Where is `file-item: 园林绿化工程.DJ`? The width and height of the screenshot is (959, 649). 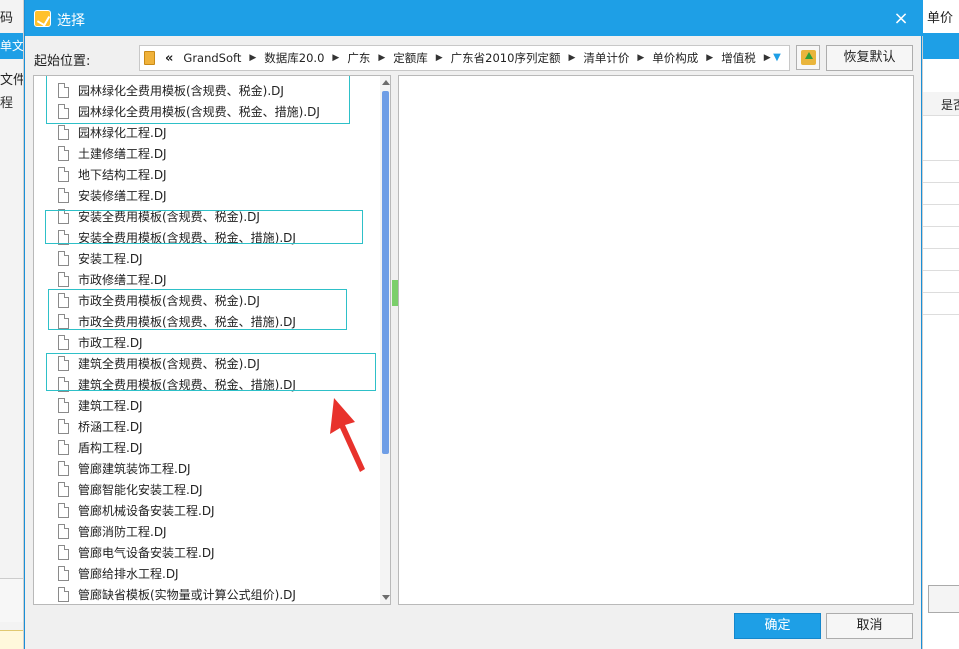 file-item: 园林绿化工程.DJ is located at coordinates (207, 132).